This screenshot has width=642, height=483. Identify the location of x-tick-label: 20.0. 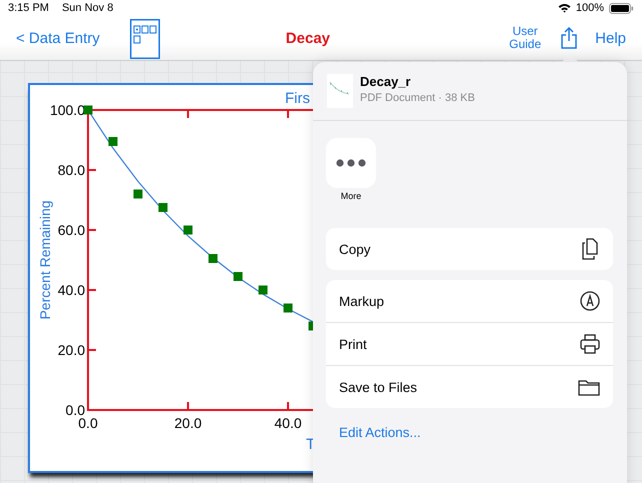
(188, 423).